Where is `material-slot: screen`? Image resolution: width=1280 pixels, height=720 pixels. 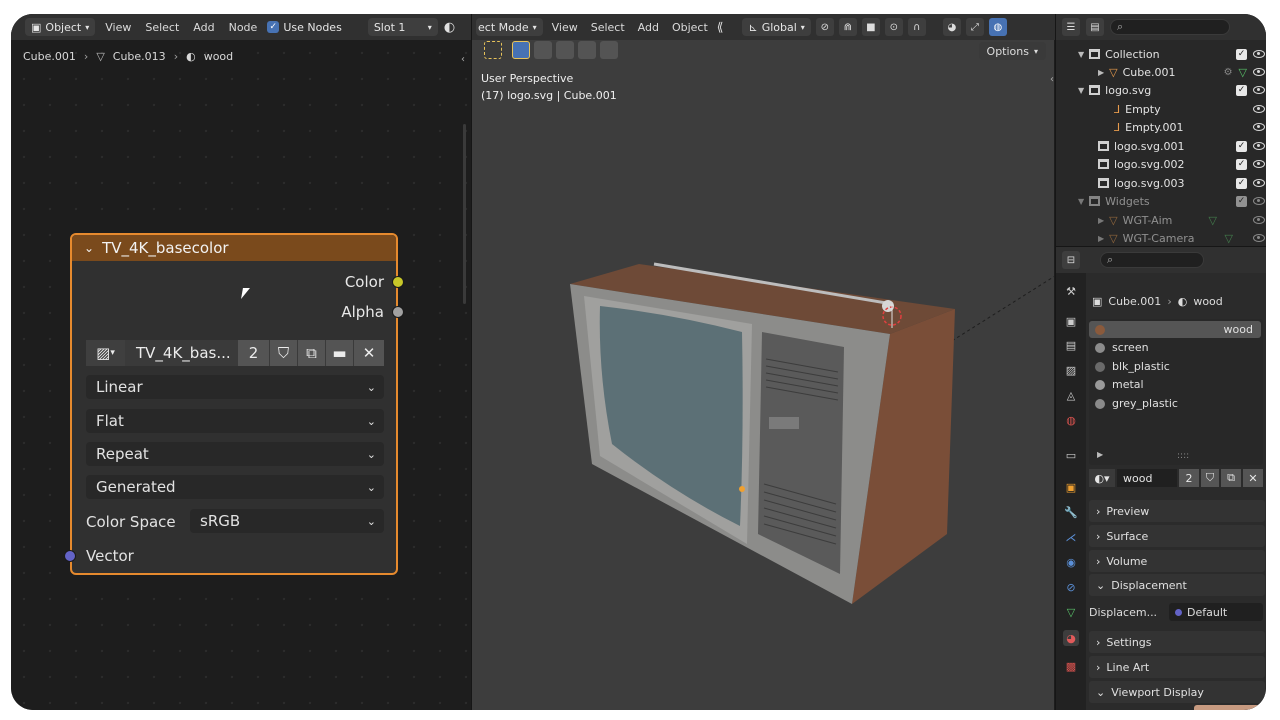
material-slot: screen is located at coordinates (1175, 347).